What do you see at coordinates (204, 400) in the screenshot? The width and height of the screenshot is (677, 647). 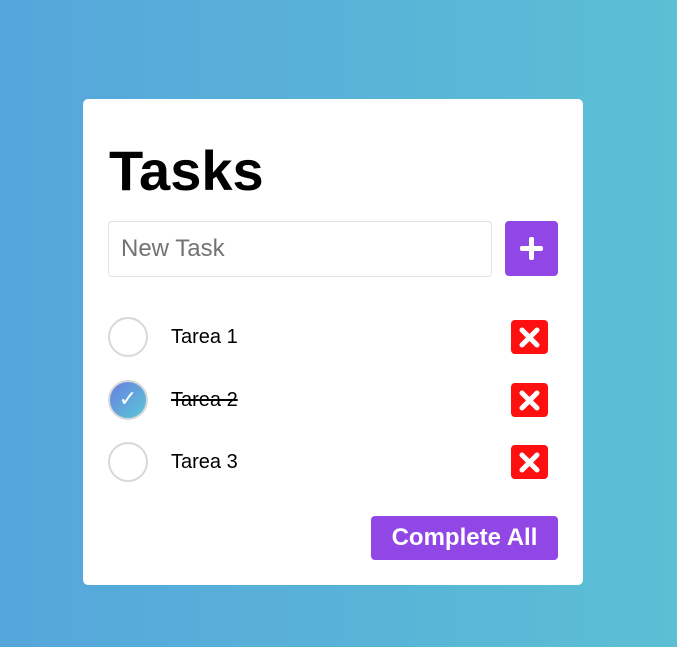 I see `task-label: Tarea 2` at bounding box center [204, 400].